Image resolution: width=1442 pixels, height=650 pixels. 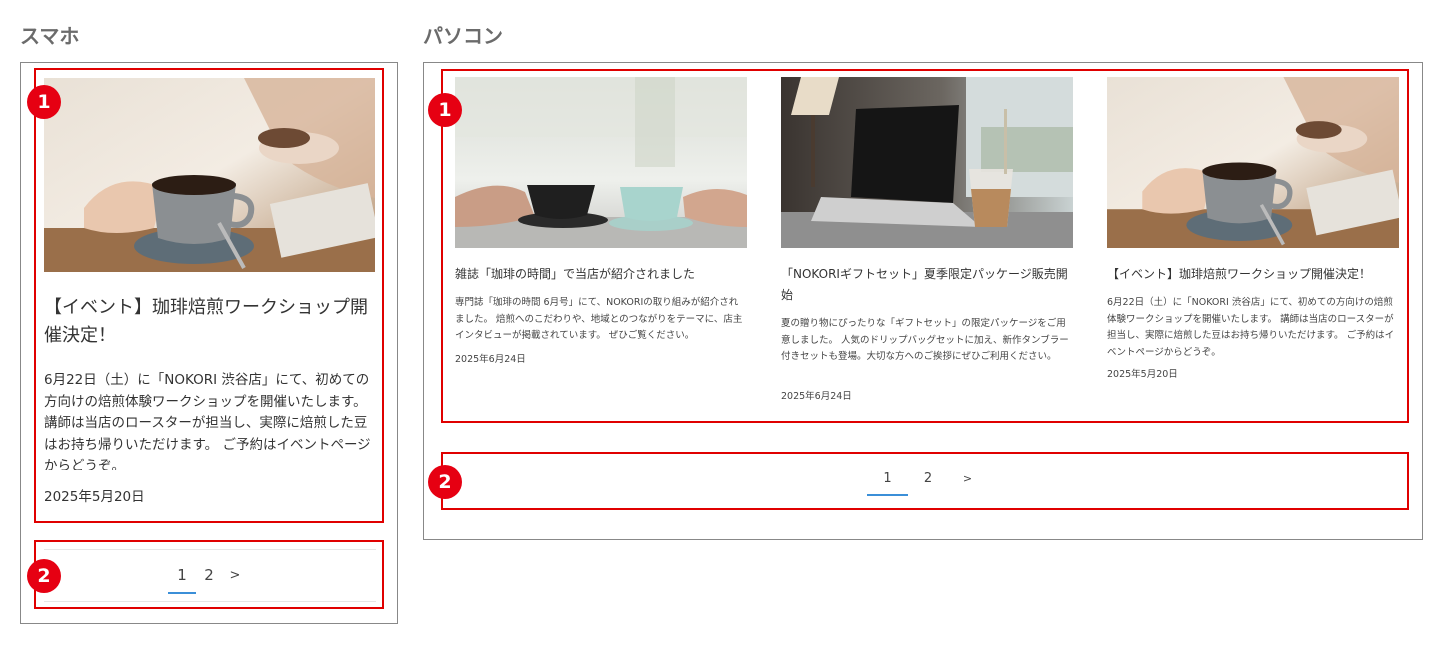 I want to click on pc-card-3-date: 2025年5月20日, so click(x=1142, y=374).